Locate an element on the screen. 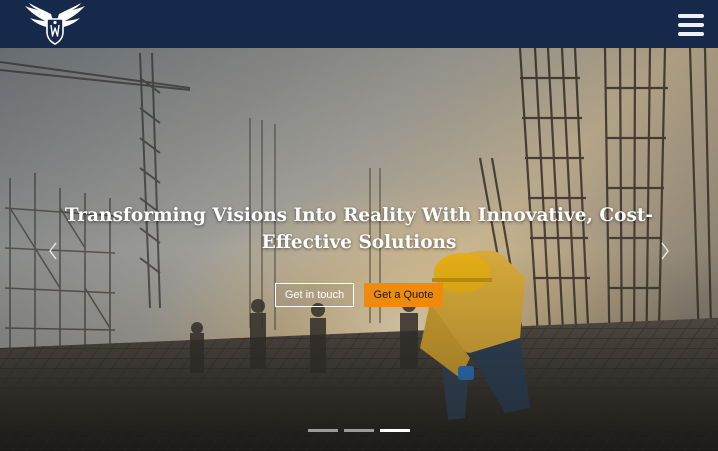 Image resolution: width=718 pixels, height=451 pixels. navbar is located at coordinates (359, 24).